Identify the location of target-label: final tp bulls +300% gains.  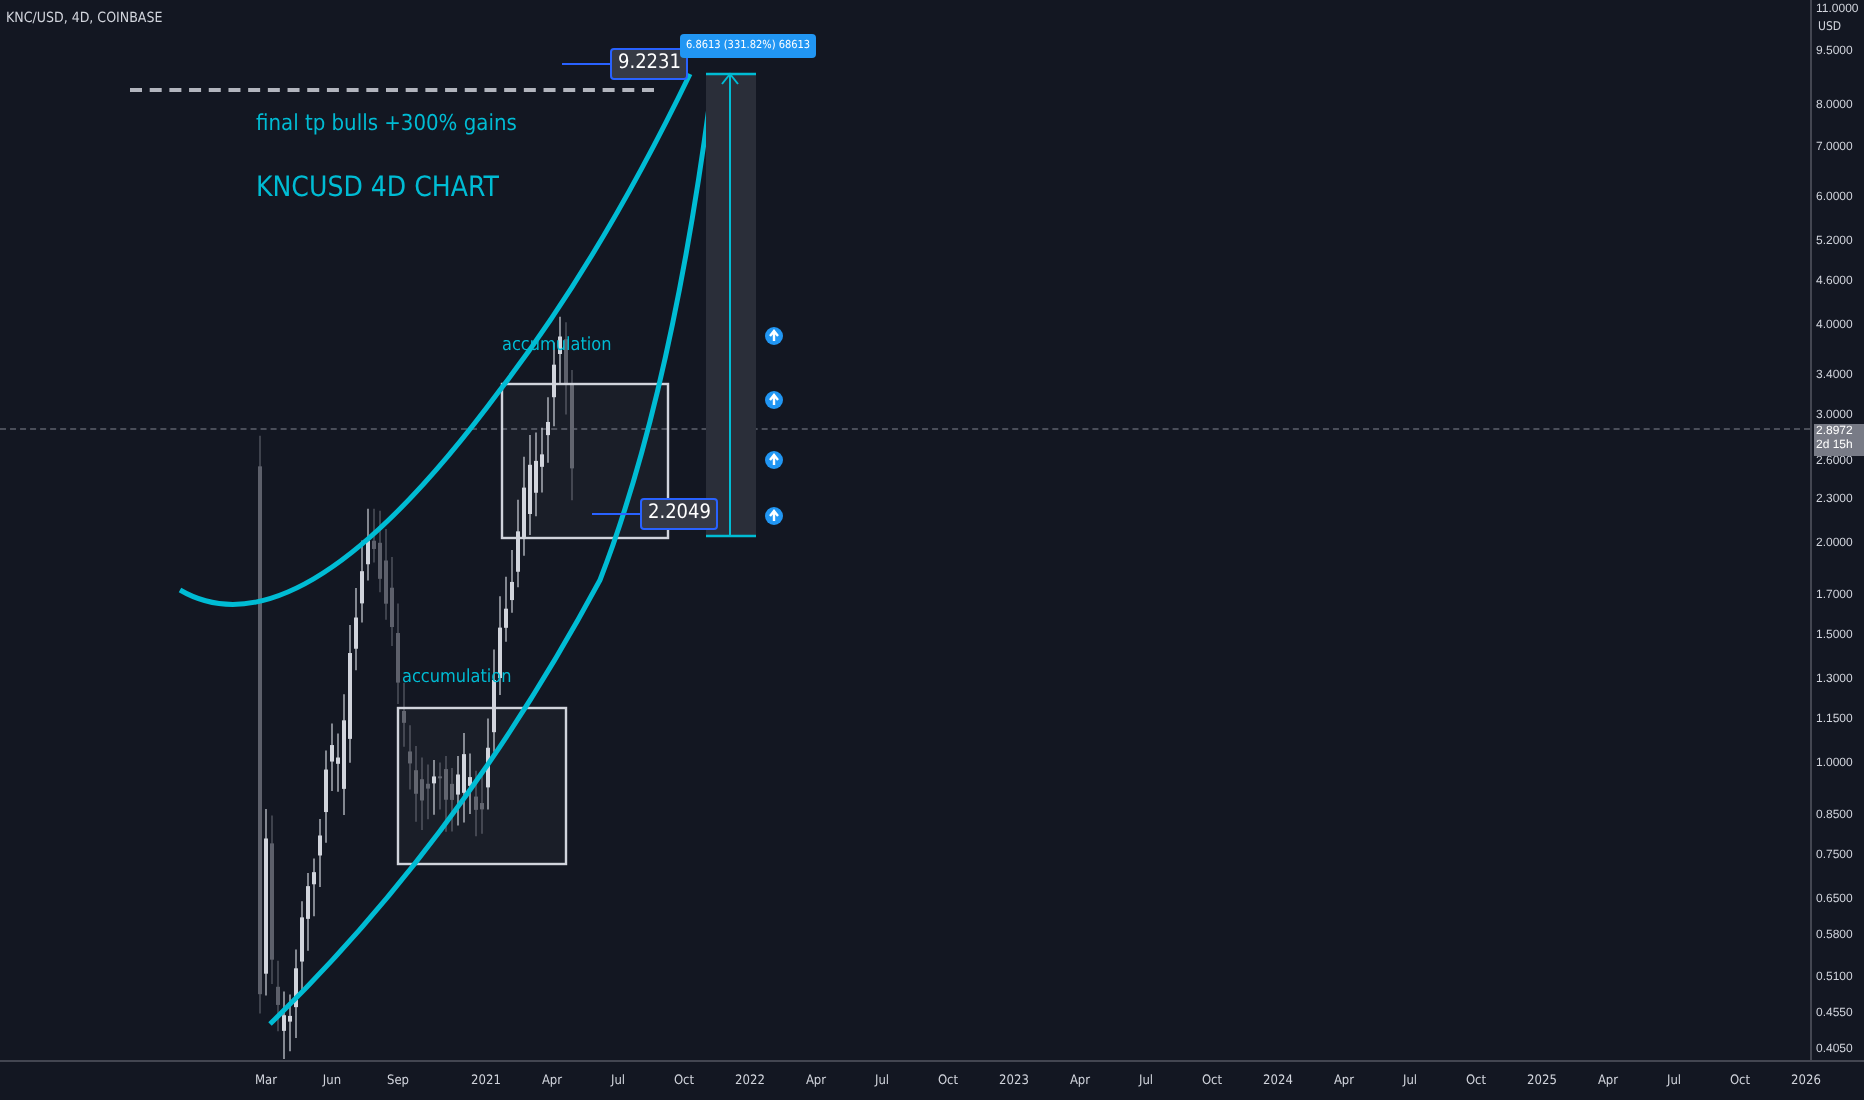
(386, 123).